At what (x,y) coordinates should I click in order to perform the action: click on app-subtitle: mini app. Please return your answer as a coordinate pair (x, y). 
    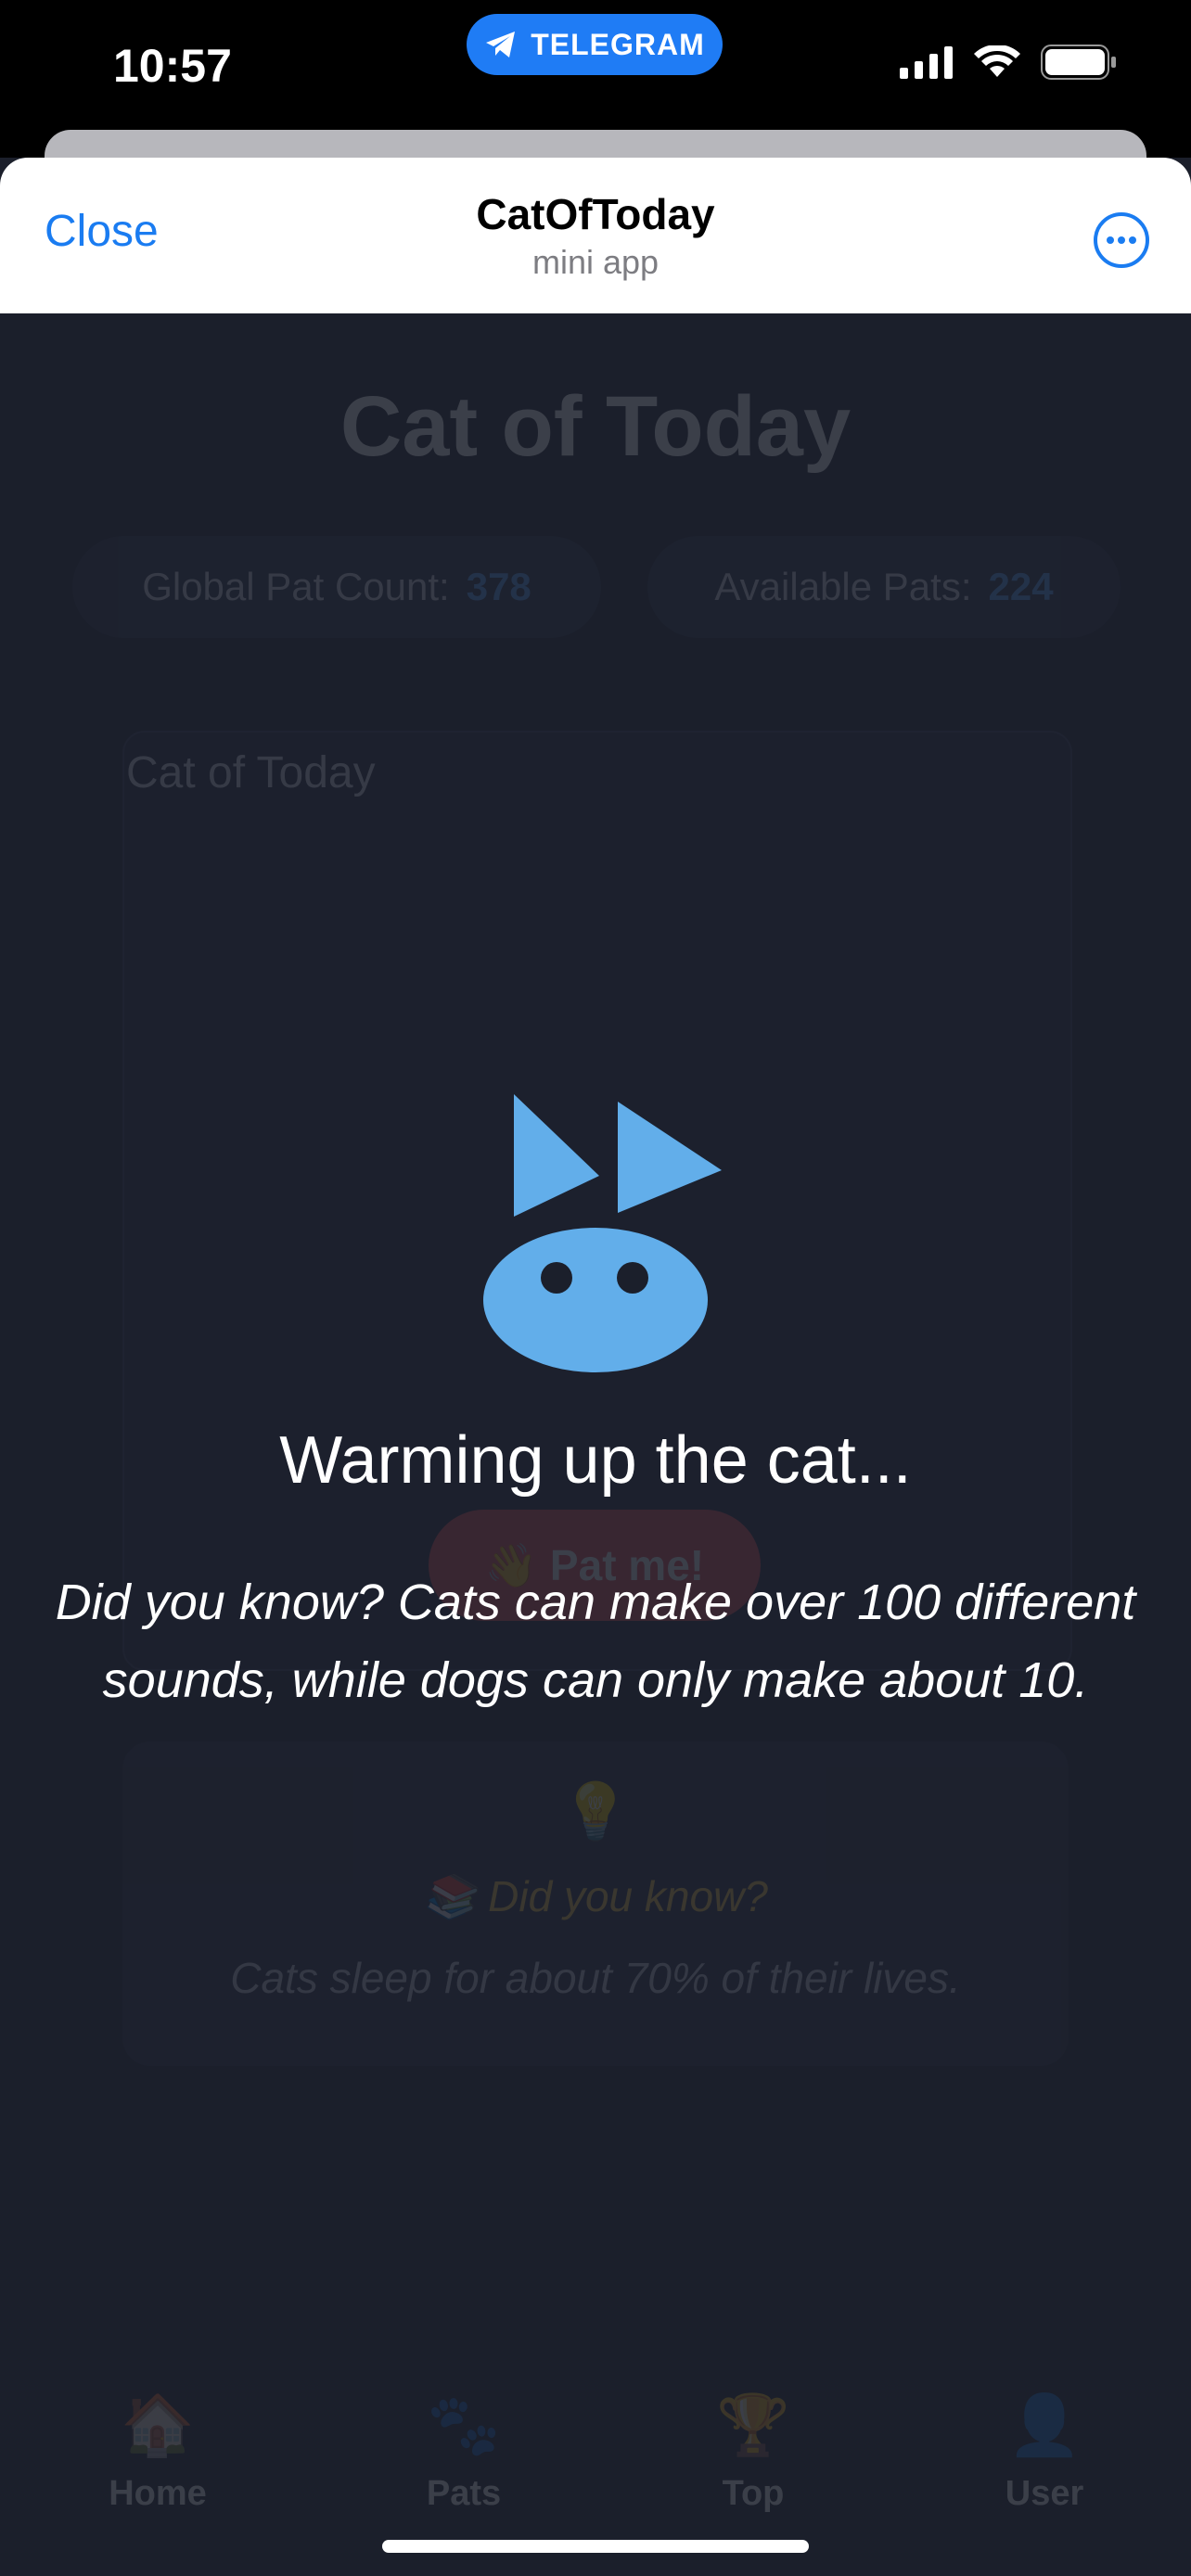
    Looking at the image, I should click on (595, 262).